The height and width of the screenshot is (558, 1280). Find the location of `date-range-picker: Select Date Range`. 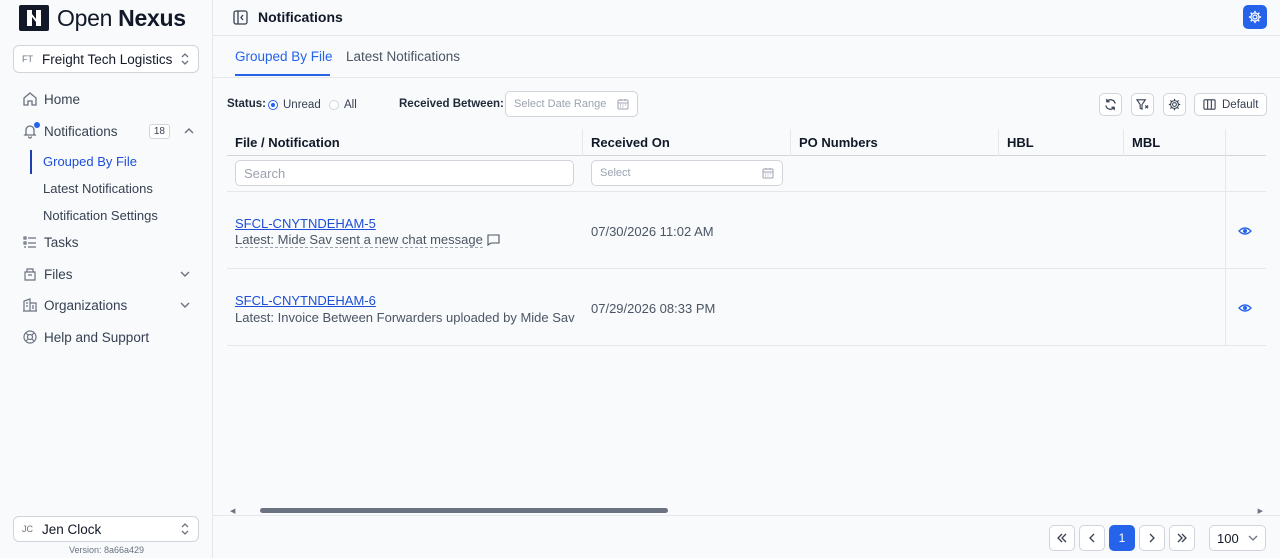

date-range-picker: Select Date Range is located at coordinates (571, 104).